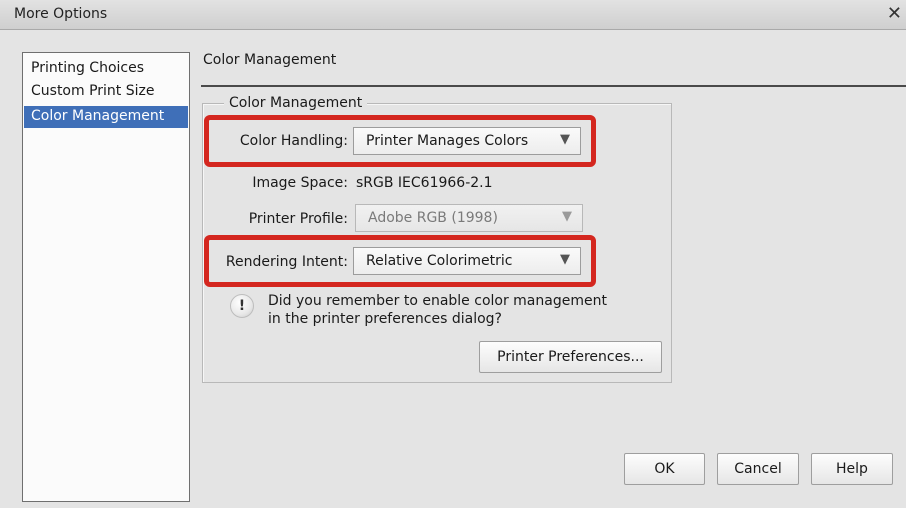 This screenshot has width=906, height=508. Describe the element at coordinates (385, 319) in the screenshot. I see `note-line-2: in the printer preferences dialog?` at that location.